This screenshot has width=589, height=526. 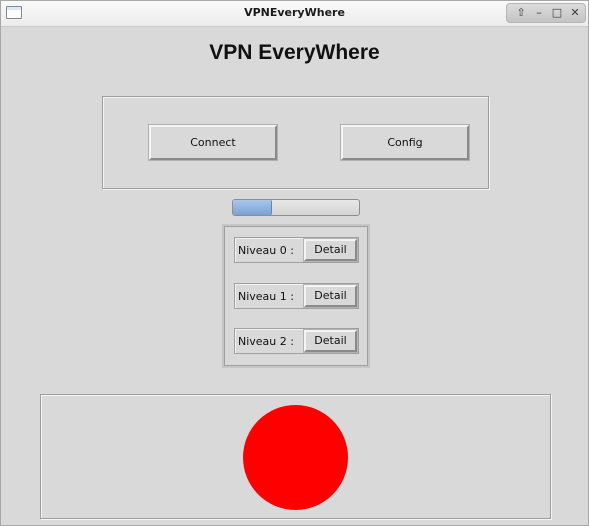 I want to click on level-label-0: Niveau 0 :, so click(x=266, y=250).